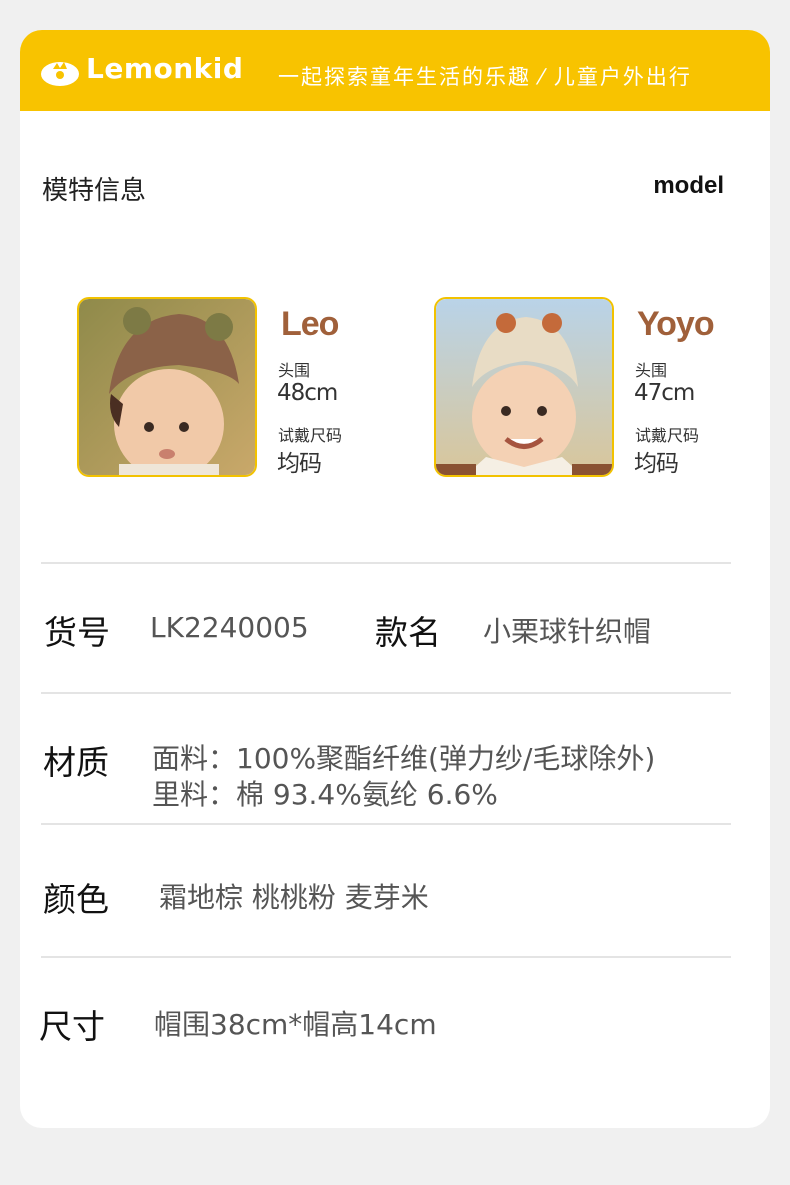  What do you see at coordinates (404, 758) in the screenshot?
I see `material-fabric: 面料：100%聚酯纤维(弹力纱/毛球除外)` at bounding box center [404, 758].